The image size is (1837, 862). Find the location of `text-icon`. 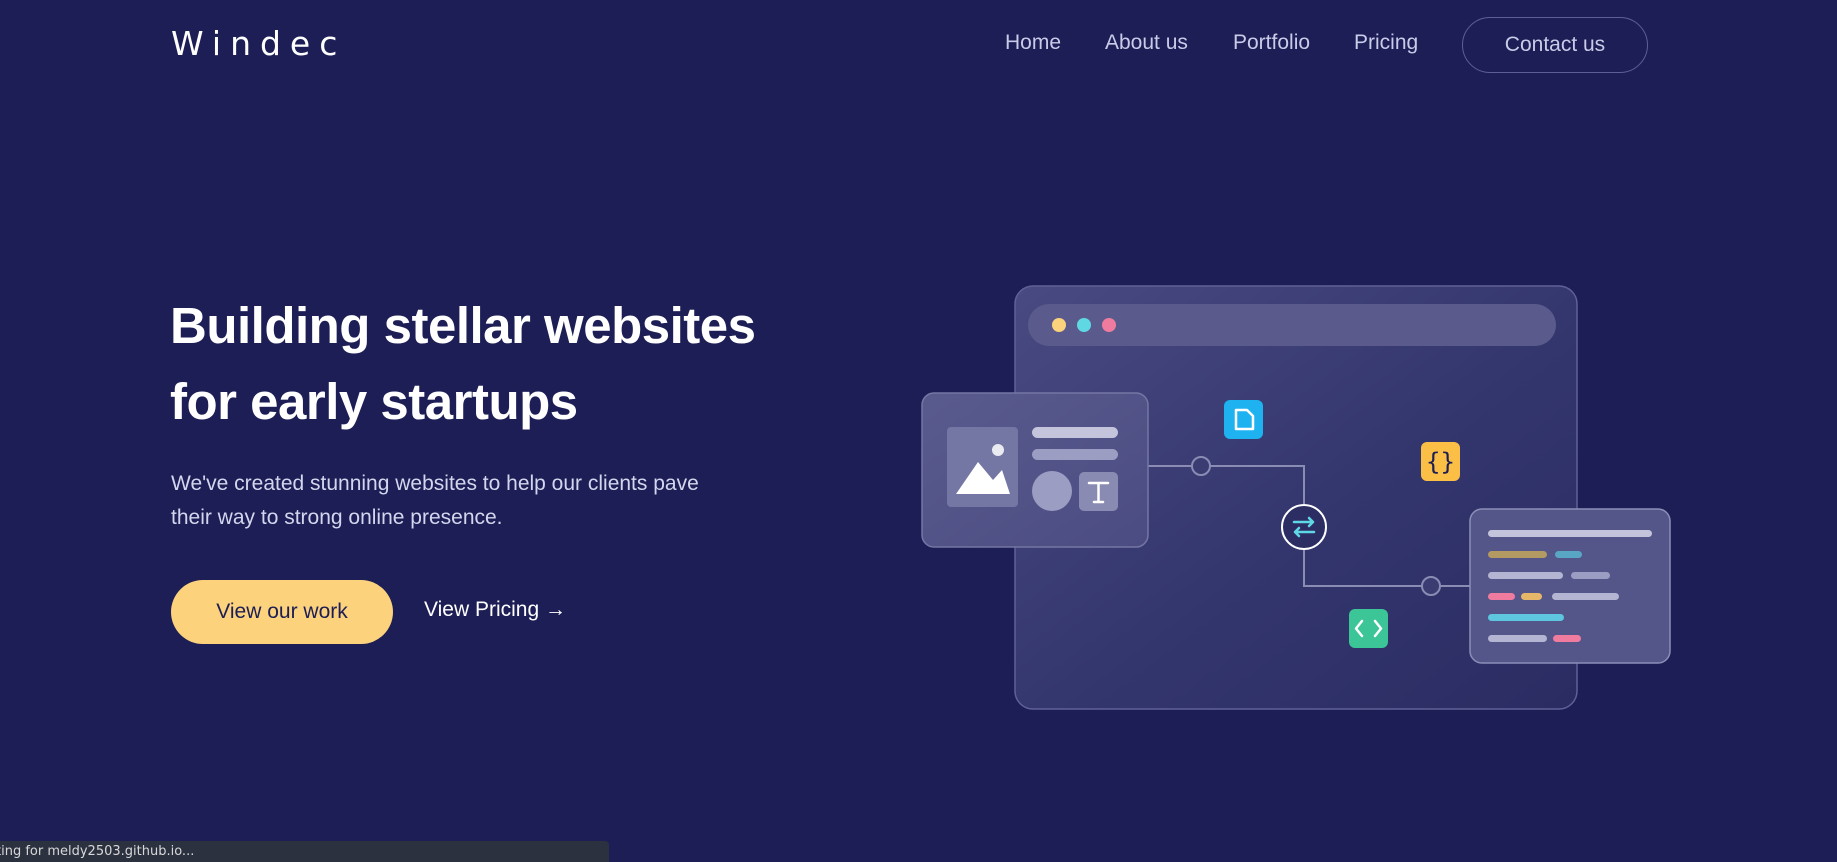

text-icon is located at coordinates (1098, 491).